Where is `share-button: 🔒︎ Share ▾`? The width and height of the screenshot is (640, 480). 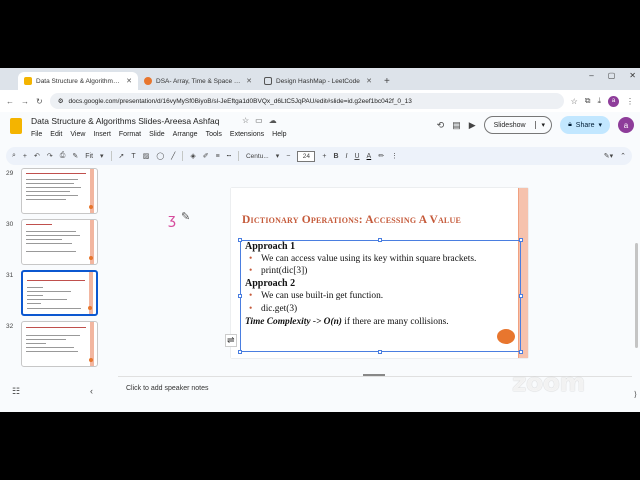 share-button: 🔒︎ Share ▾ is located at coordinates (585, 125).